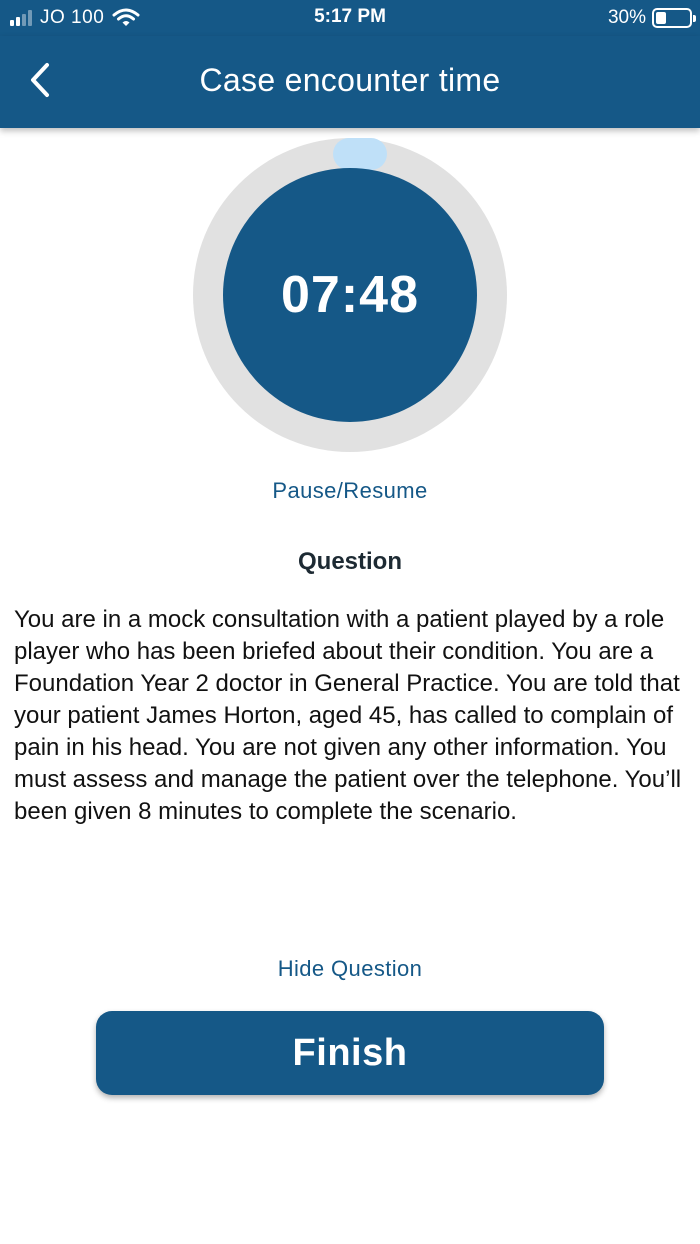  I want to click on status-bar: JO 100 5:17 PM 30%, so click(350, 18).